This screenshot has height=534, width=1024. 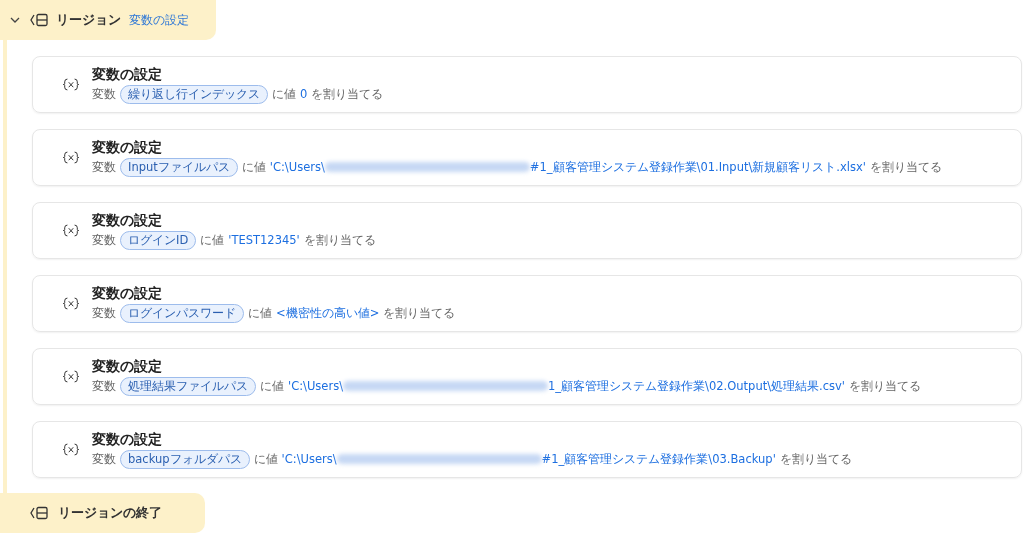 What do you see at coordinates (179, 167) in the screenshot?
I see `variable-chip: Inputファイルパス` at bounding box center [179, 167].